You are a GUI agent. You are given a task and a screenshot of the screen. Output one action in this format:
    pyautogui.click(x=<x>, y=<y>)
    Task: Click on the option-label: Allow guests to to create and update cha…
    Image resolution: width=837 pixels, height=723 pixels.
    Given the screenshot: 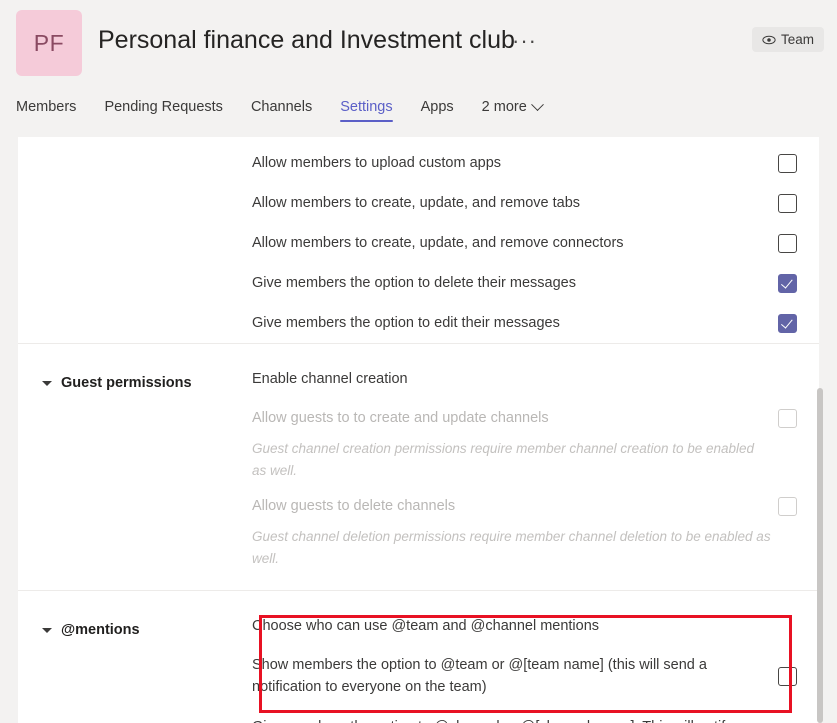 What is the action you would take?
    pyautogui.click(x=400, y=418)
    